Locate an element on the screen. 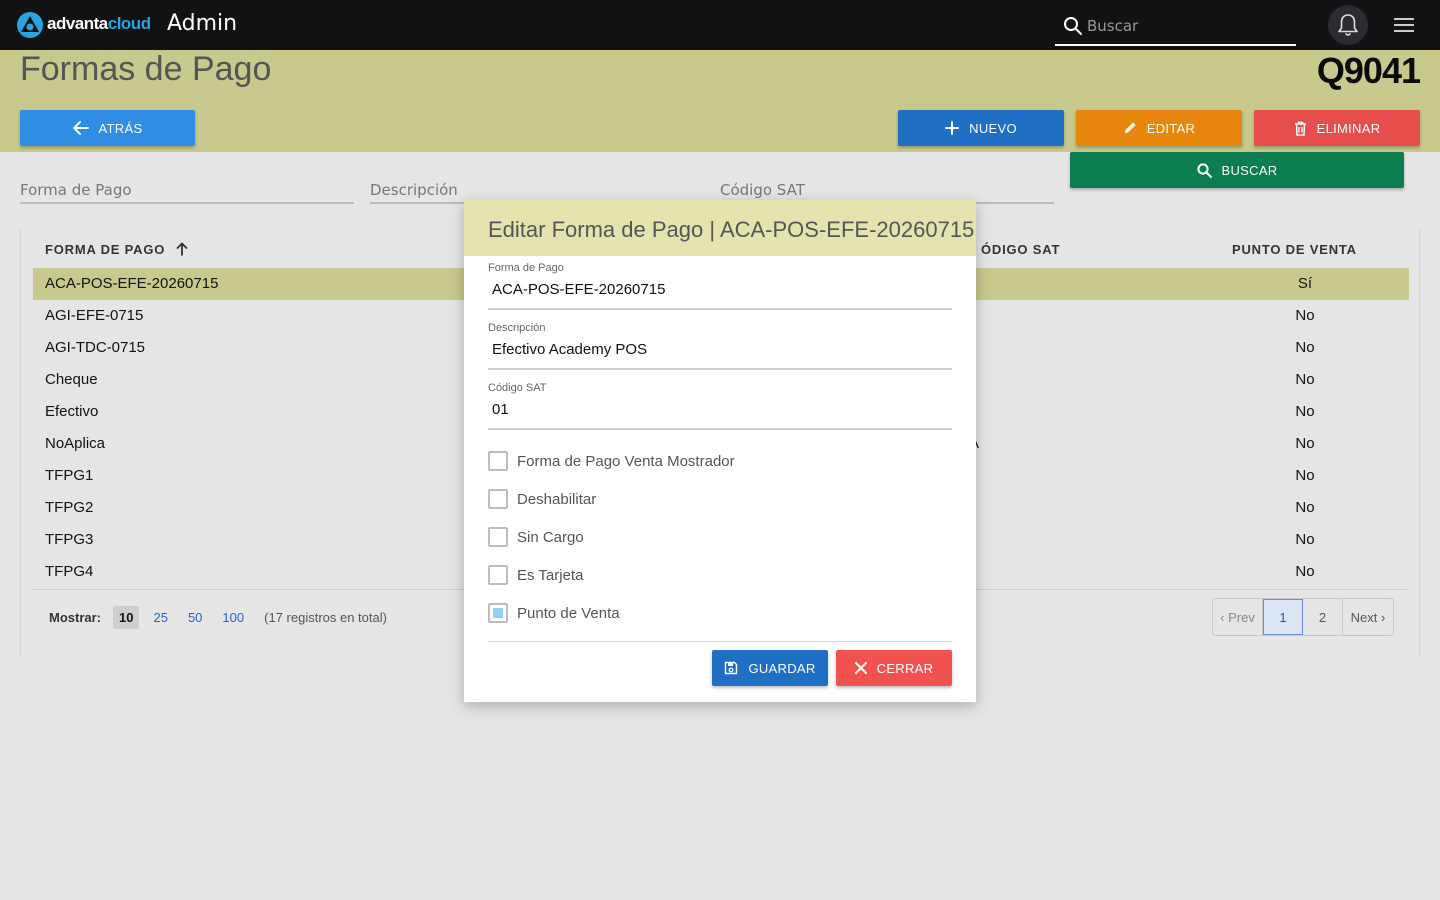  checkbox-venta-mostrador: Forma de Pago Venta Mostrador is located at coordinates (611, 461).